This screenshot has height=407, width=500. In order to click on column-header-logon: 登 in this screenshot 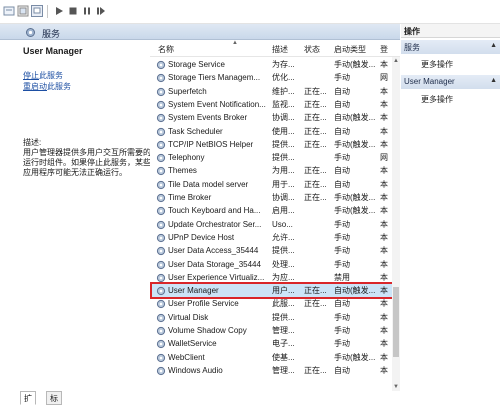, I will do `click(384, 49)`.